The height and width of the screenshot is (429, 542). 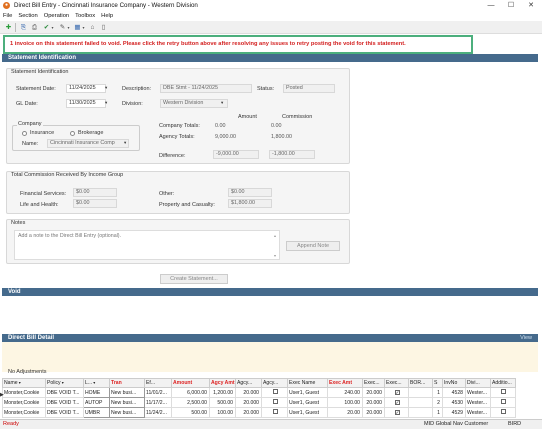 What do you see at coordinates (270, 338) in the screenshot?
I see `section-direct-bill-detail: Direct Bill Detail View` at bounding box center [270, 338].